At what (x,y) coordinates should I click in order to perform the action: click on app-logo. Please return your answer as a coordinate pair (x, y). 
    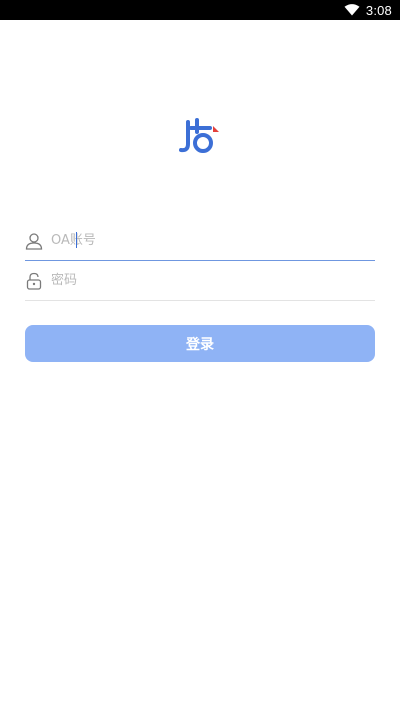
    Looking at the image, I should click on (199, 135).